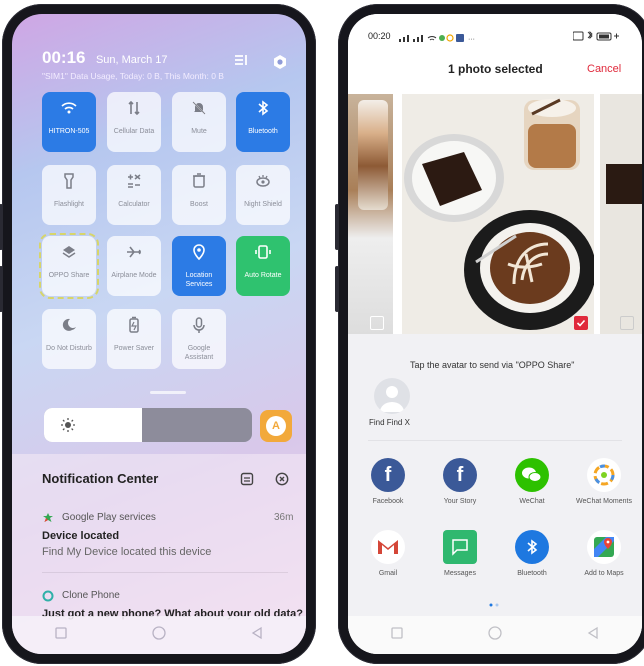 This screenshot has height=666, width=644. I want to click on divider, so click(165, 572).